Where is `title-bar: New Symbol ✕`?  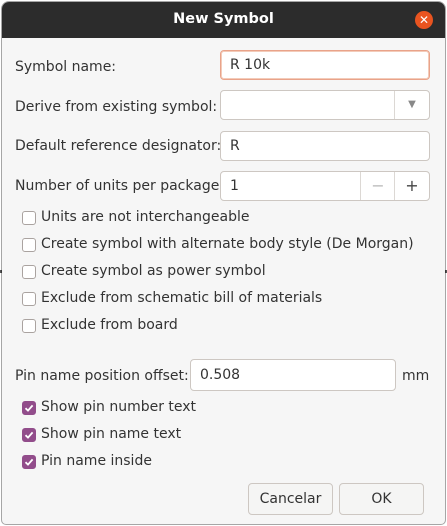 title-bar: New Symbol ✕ is located at coordinates (223, 20).